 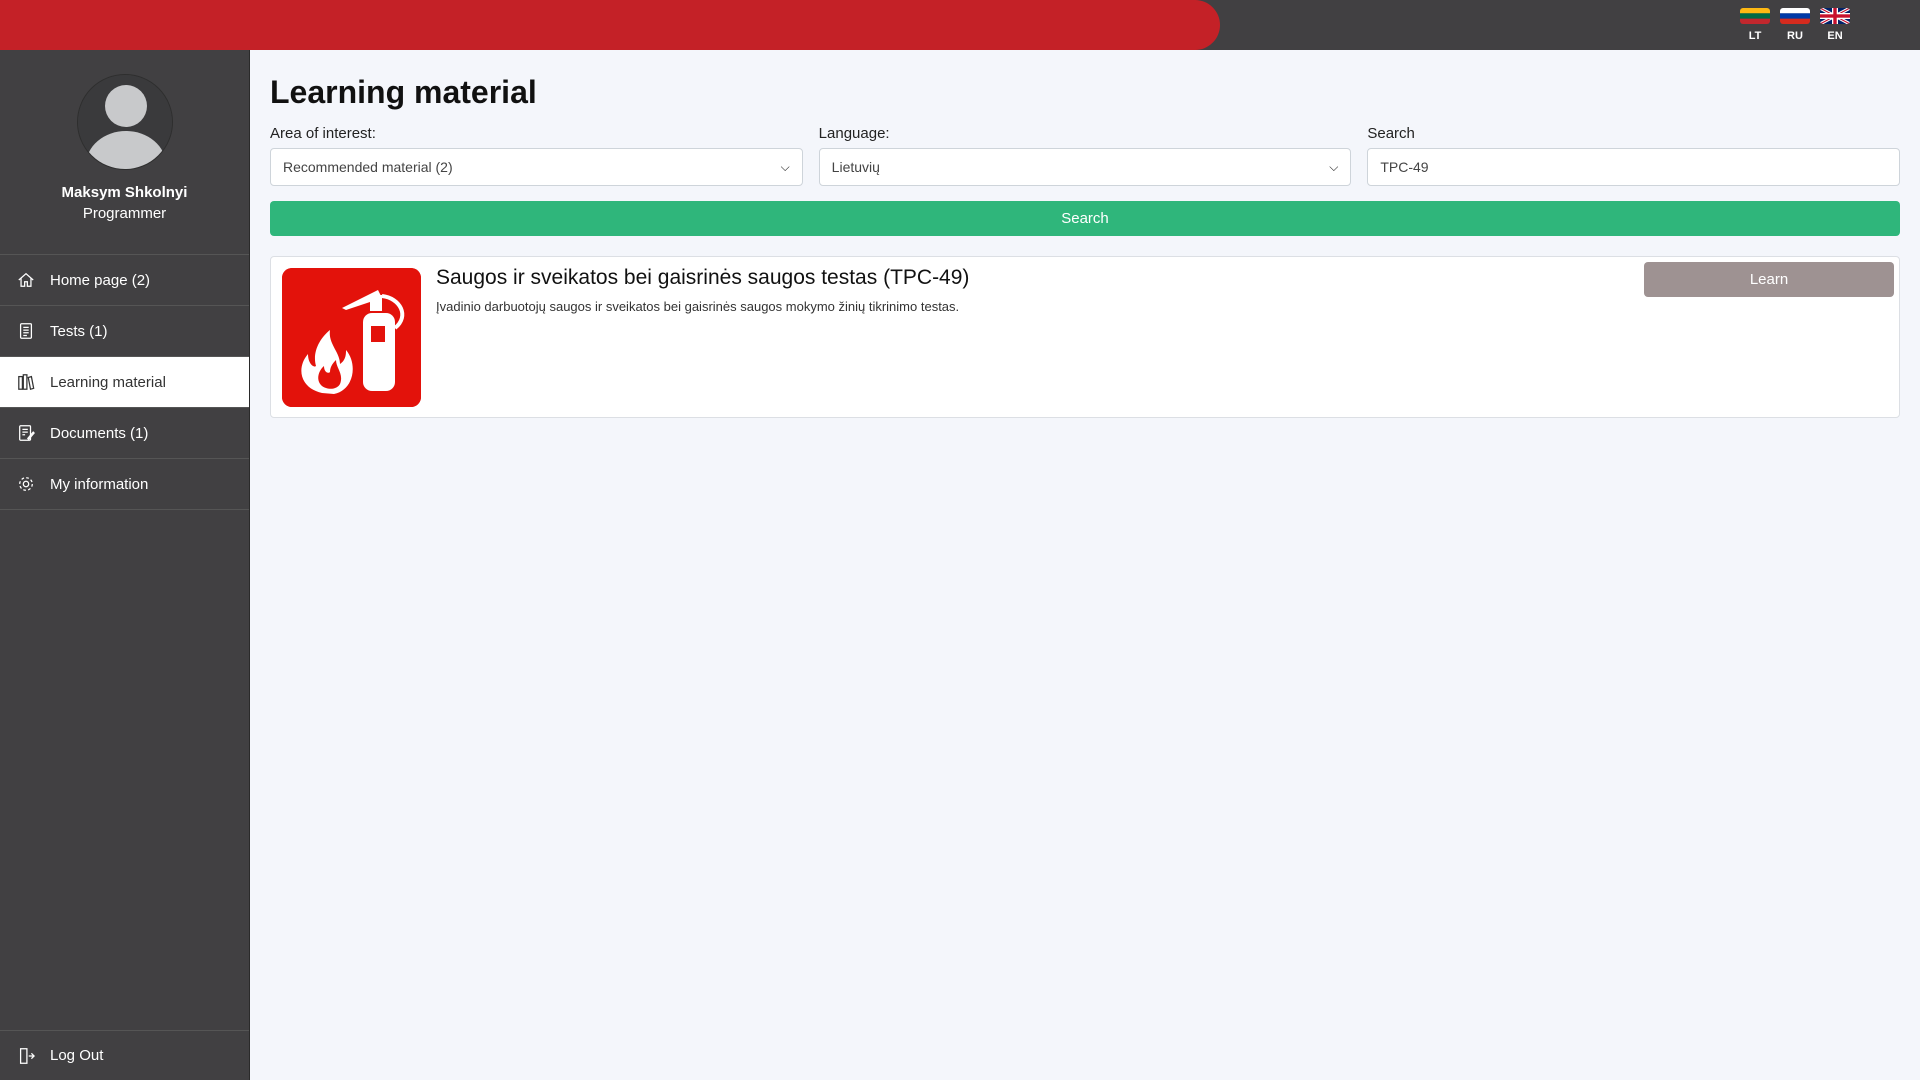 I want to click on top-bar-accent, so click(x=610, y=25).